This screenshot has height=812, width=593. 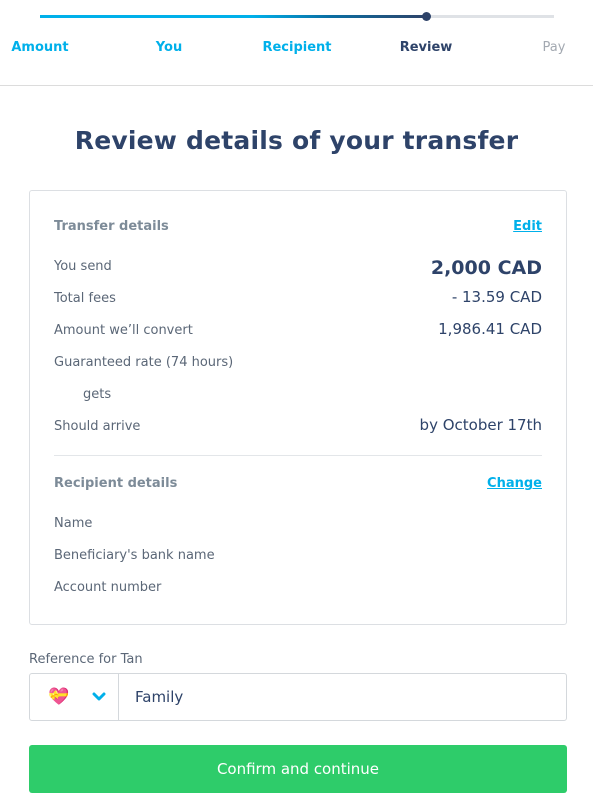 What do you see at coordinates (298, 455) in the screenshot?
I see `section-divider` at bounding box center [298, 455].